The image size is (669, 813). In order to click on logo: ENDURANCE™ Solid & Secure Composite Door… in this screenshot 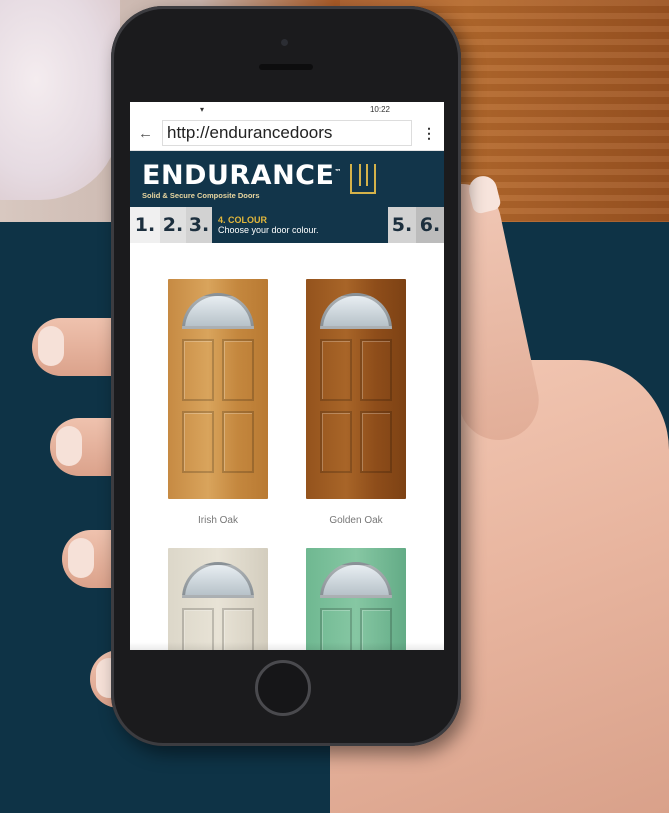, I will do `click(242, 179)`.